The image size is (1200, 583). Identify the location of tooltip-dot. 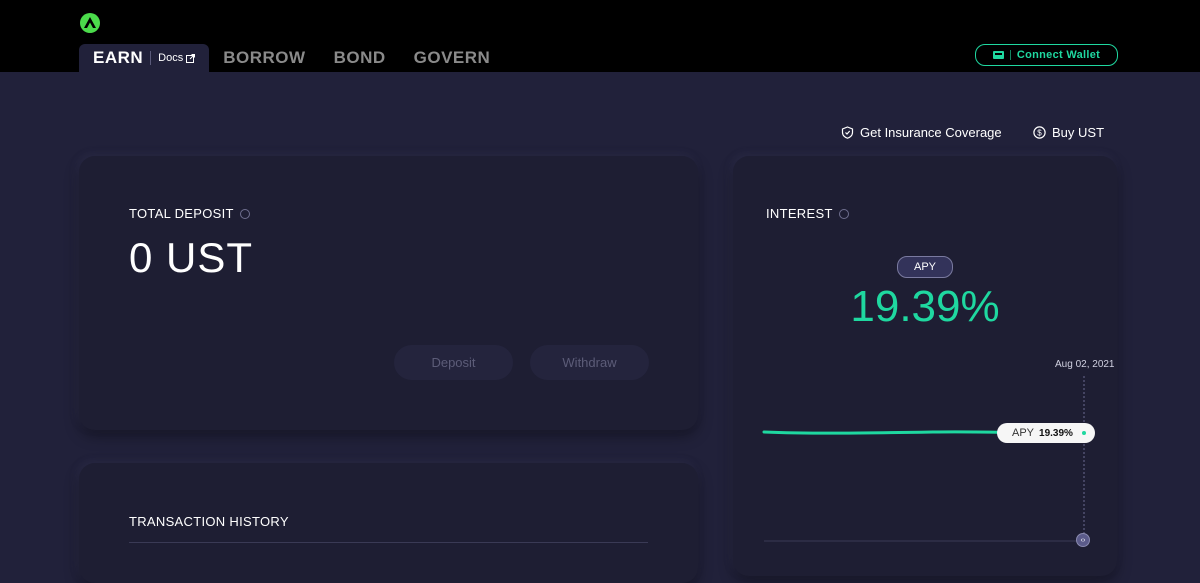
(1084, 433).